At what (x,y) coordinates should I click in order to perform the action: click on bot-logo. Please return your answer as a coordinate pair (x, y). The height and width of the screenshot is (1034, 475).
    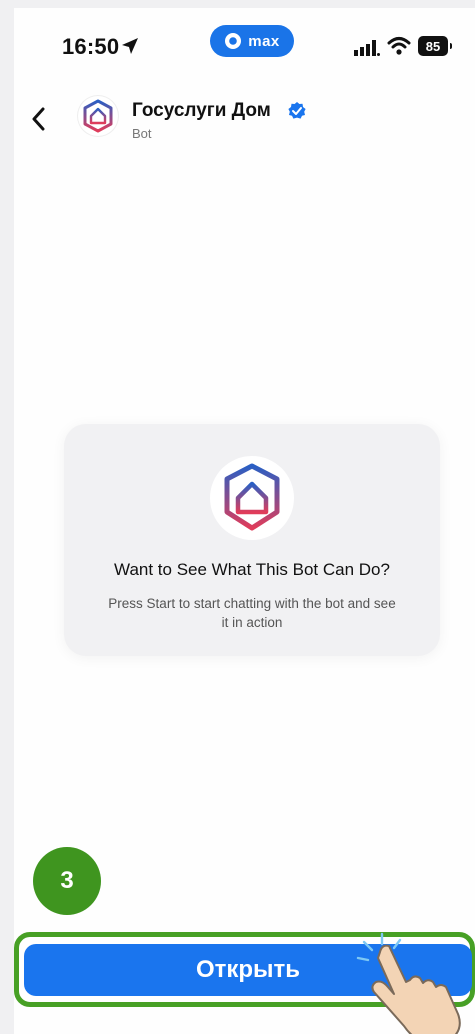
    Looking at the image, I should click on (252, 498).